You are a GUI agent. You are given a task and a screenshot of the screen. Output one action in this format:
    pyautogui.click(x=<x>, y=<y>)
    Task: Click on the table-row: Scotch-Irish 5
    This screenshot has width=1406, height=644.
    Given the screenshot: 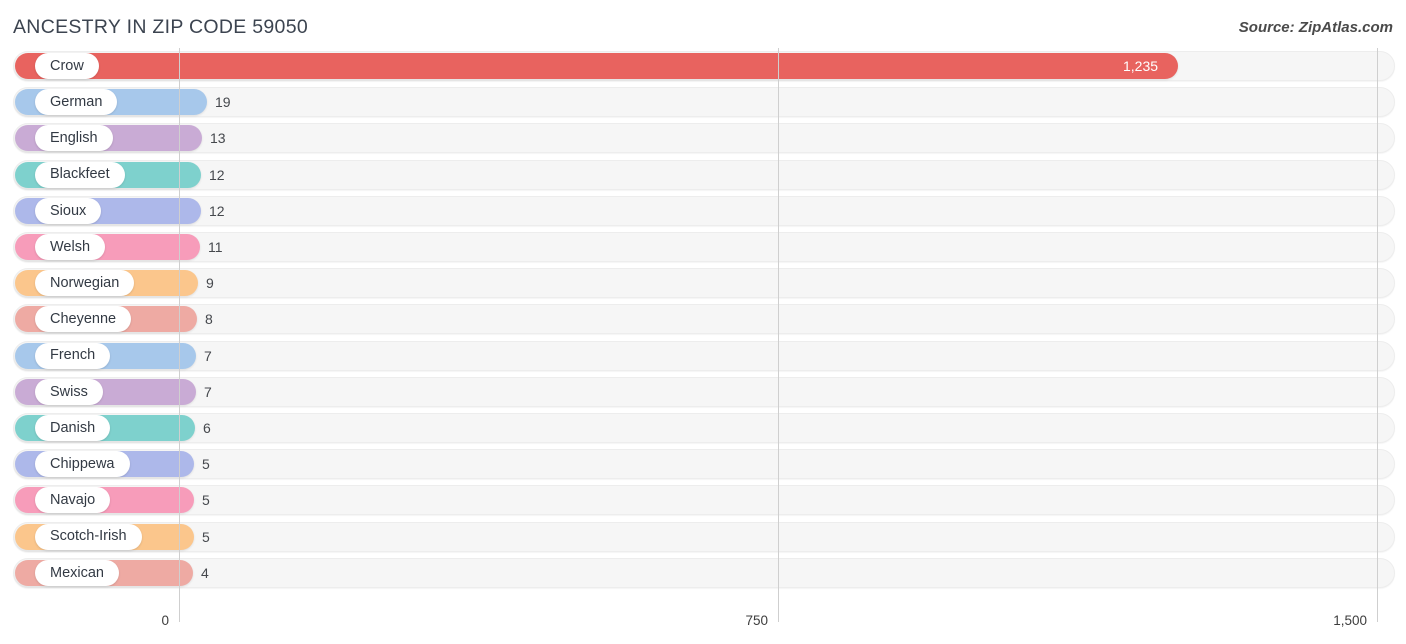 What is the action you would take?
    pyautogui.click(x=703, y=537)
    